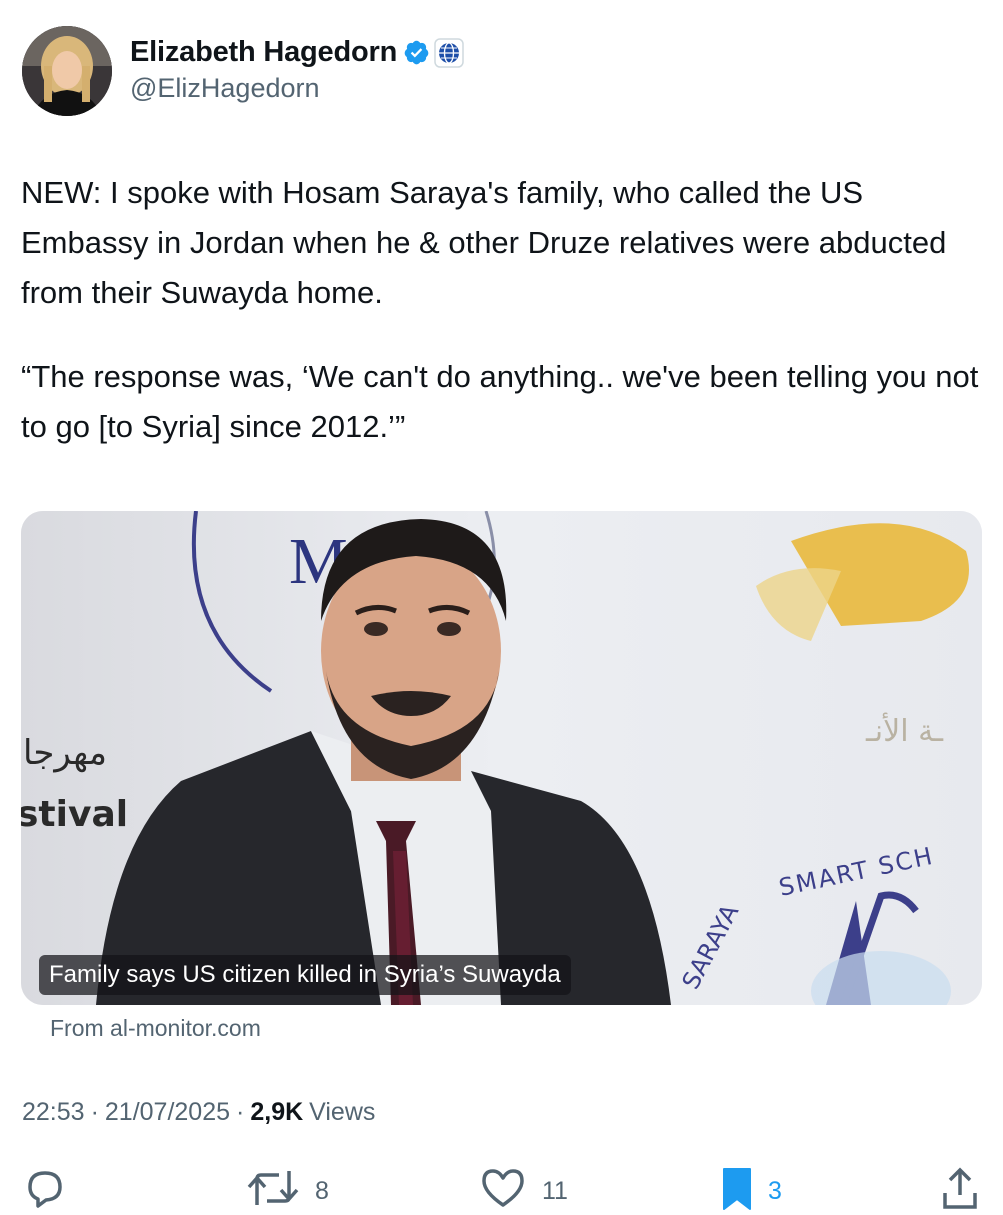  I want to click on bookmark-button: 3, so click(751, 1188).